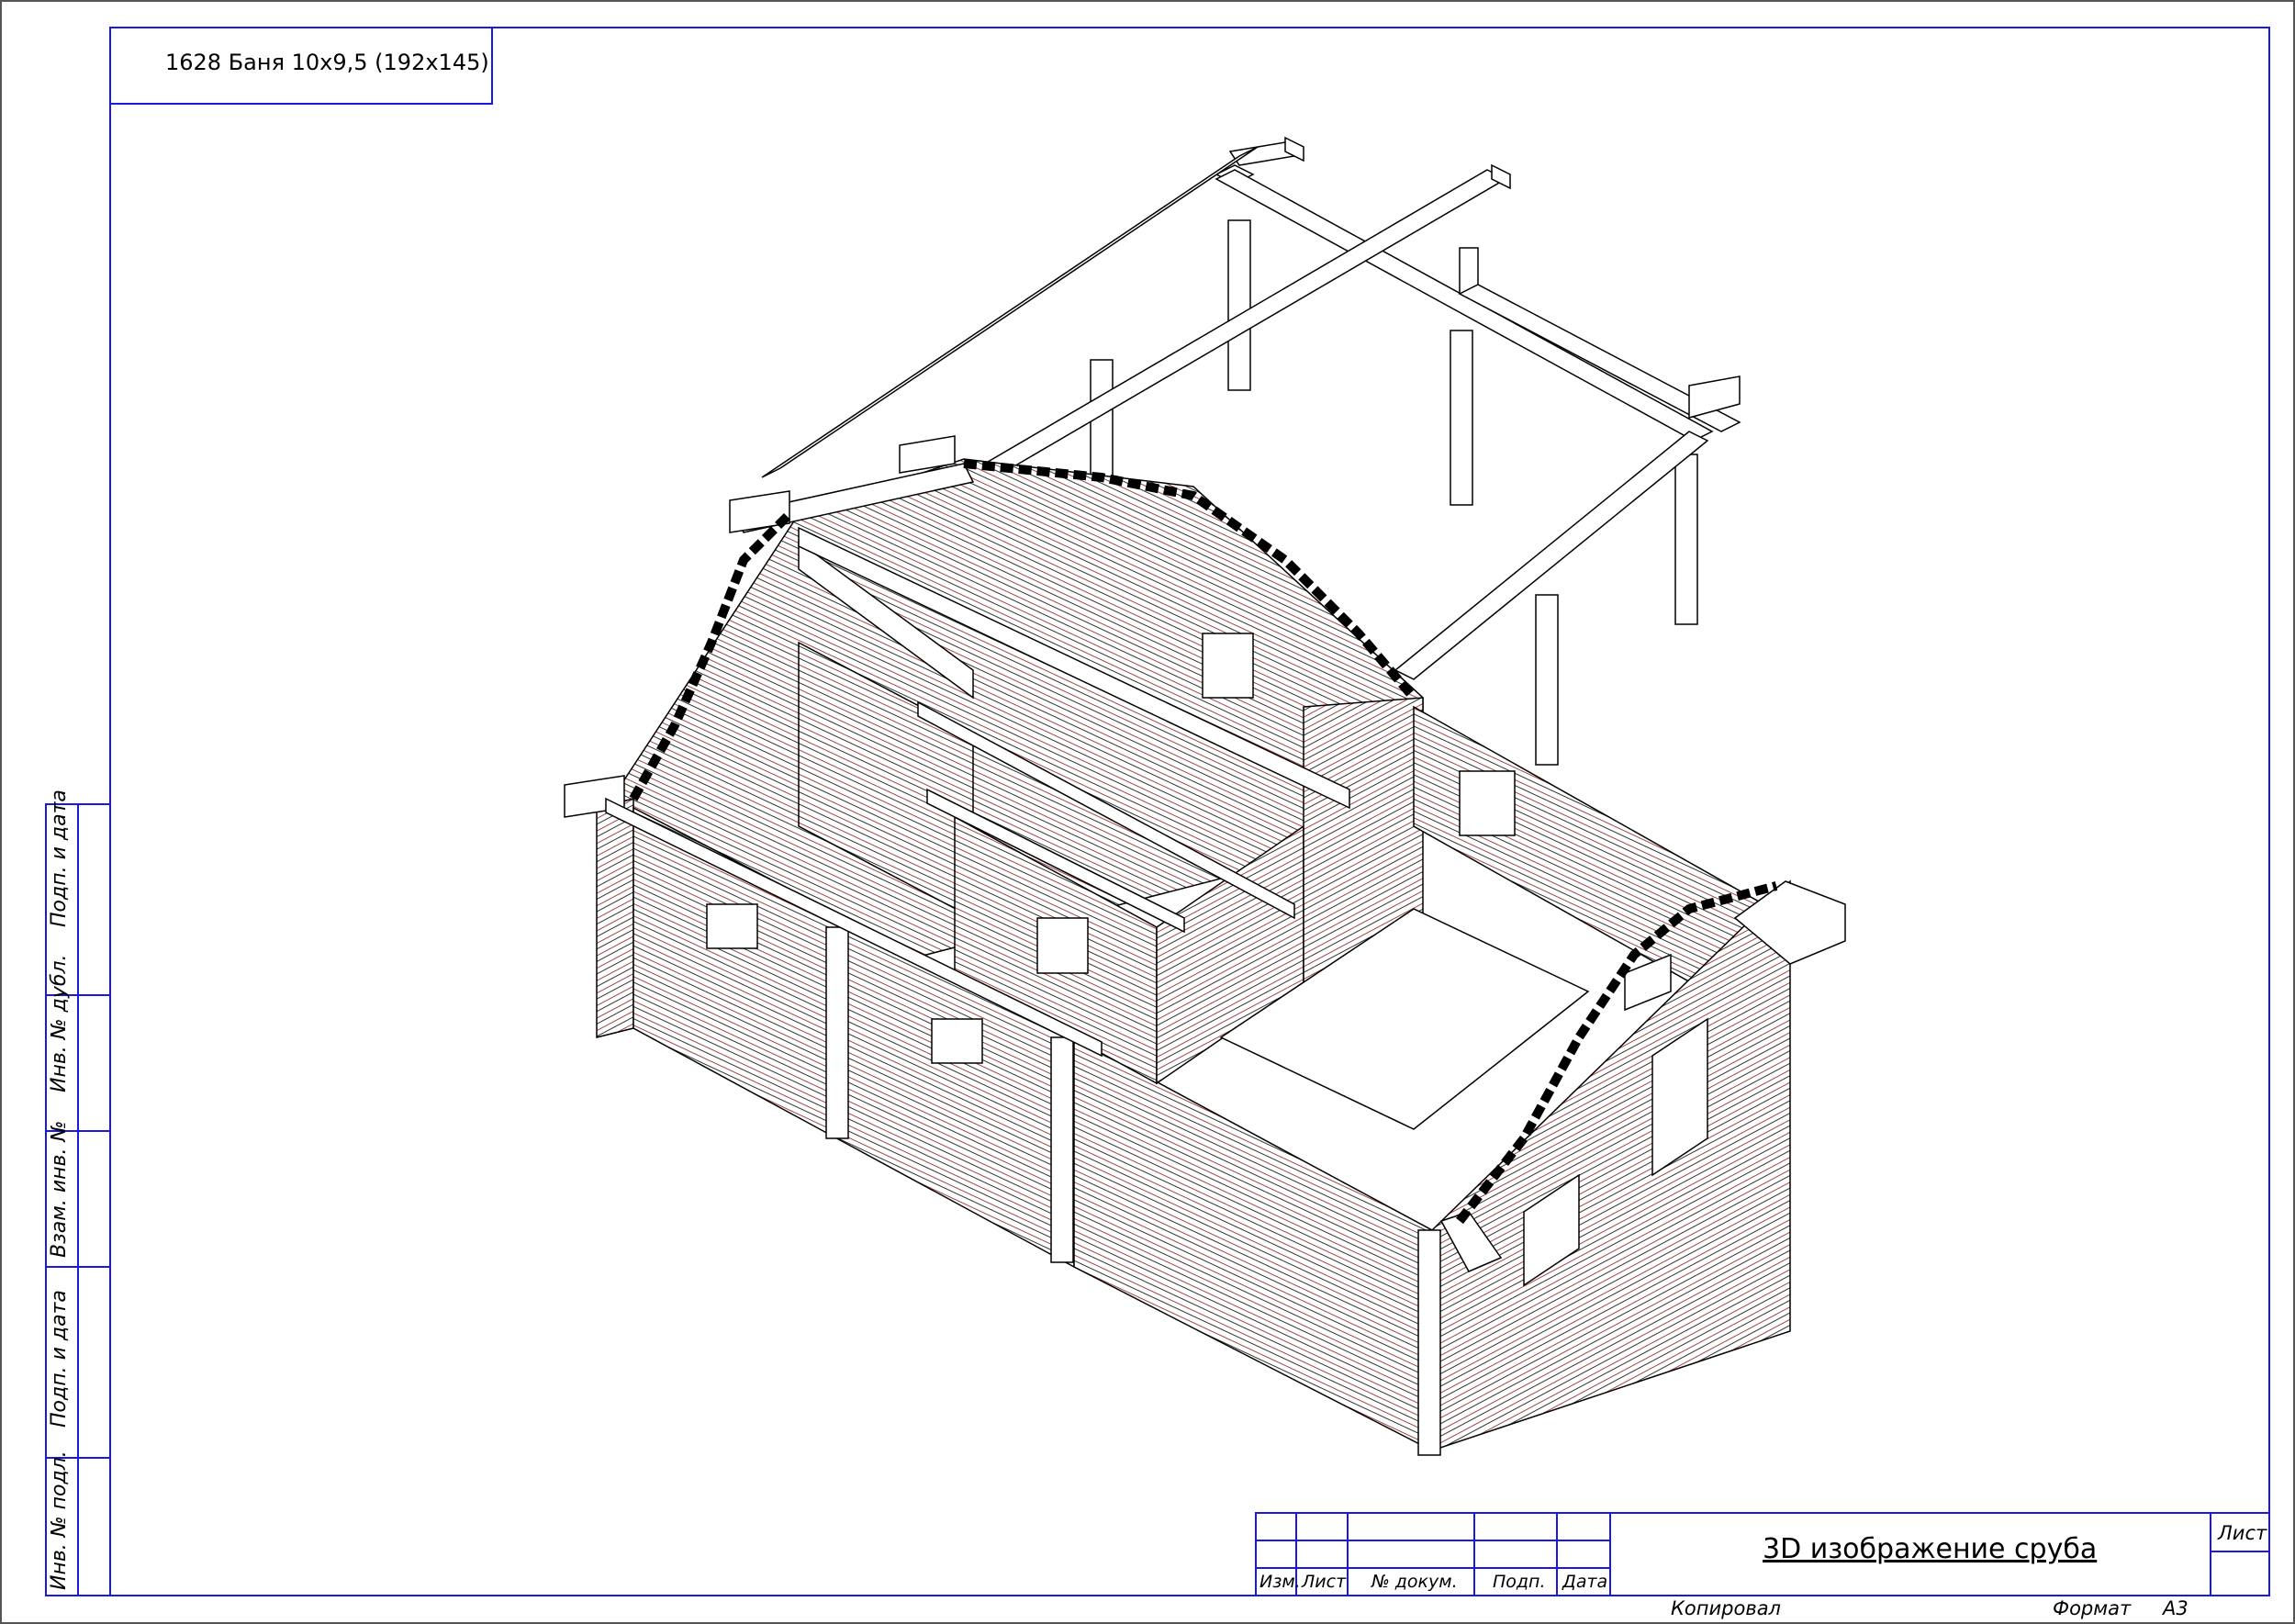  What do you see at coordinates (1931, 1549) in the screenshot?
I see `drawing-title: 3D изображение сруба` at bounding box center [1931, 1549].